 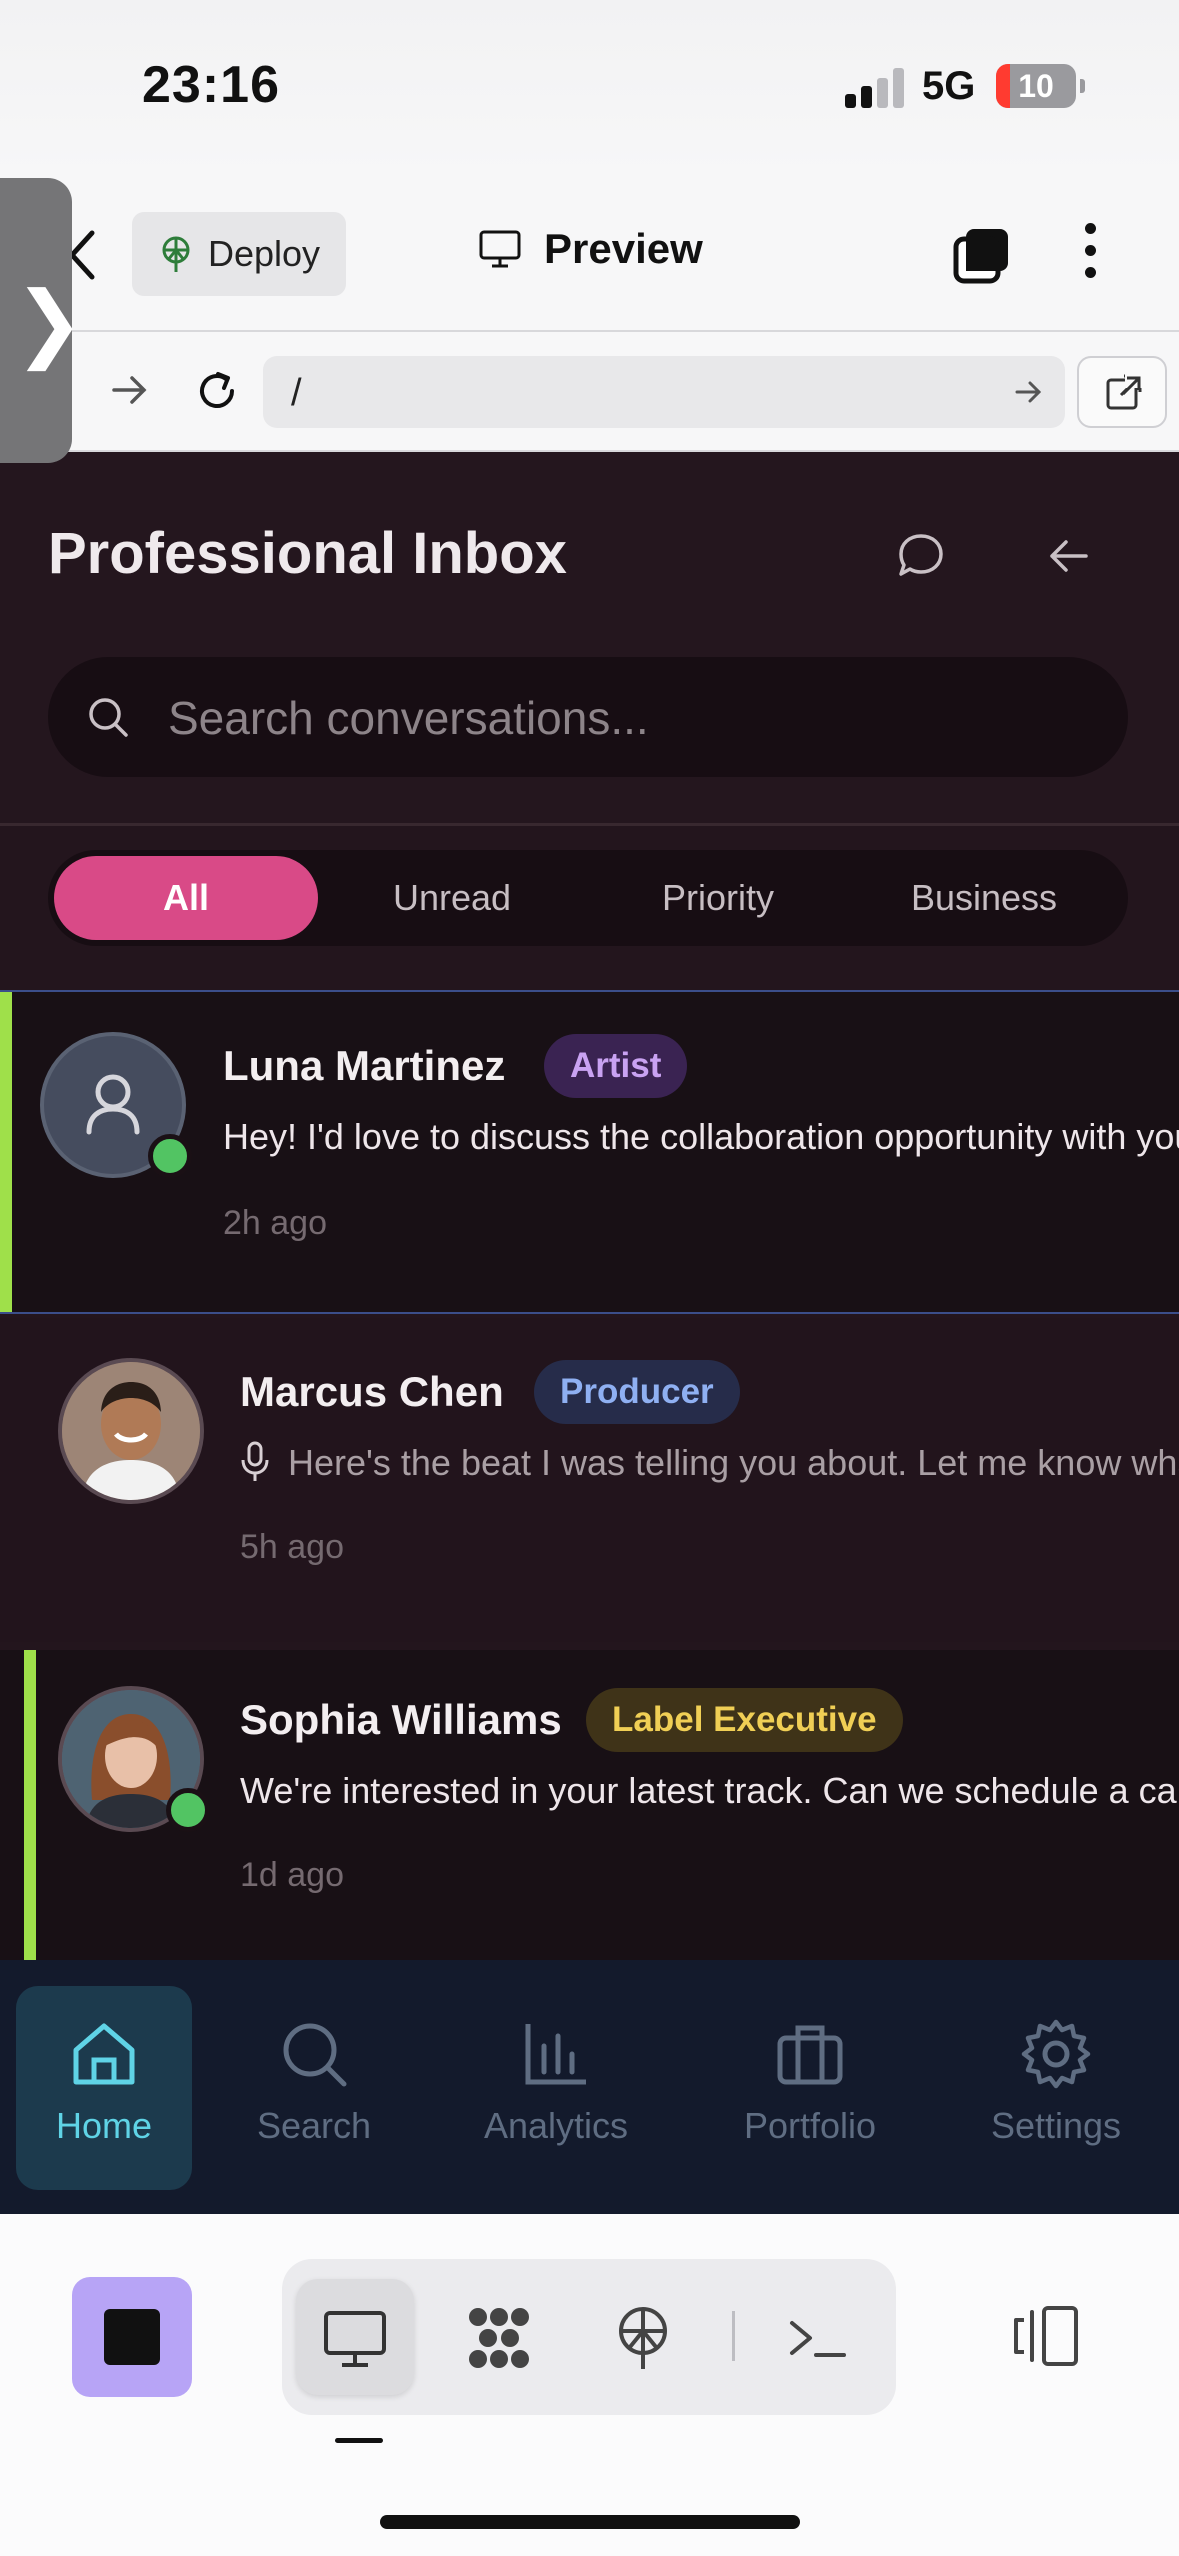 I want to click on home-indicator, so click(x=590, y=2522).